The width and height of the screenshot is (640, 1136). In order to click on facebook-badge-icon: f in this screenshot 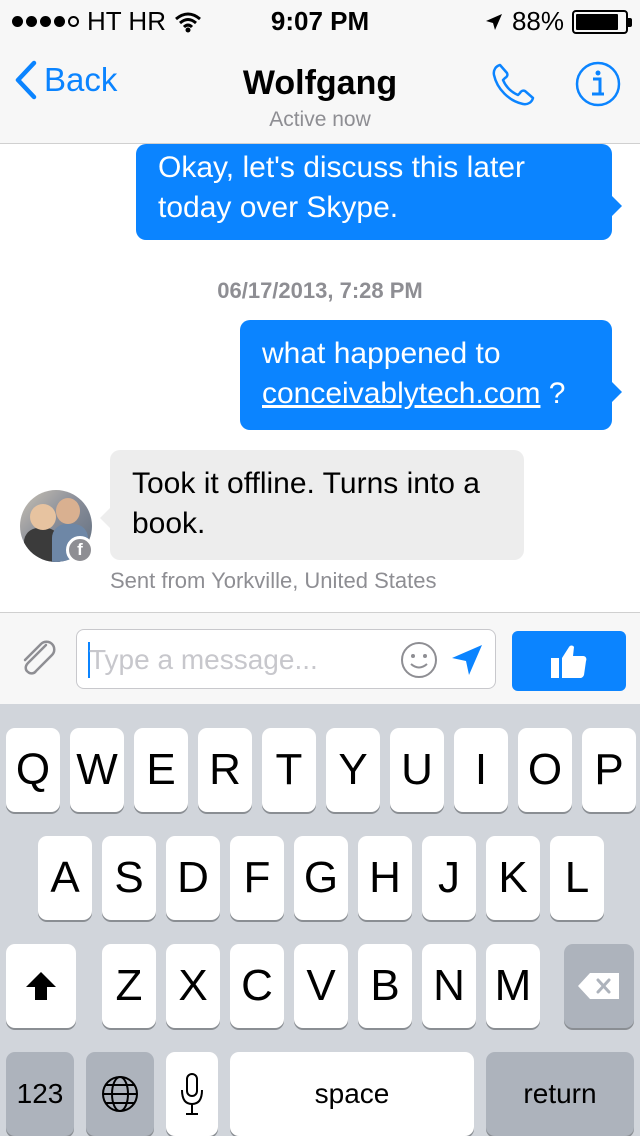, I will do `click(80, 550)`.